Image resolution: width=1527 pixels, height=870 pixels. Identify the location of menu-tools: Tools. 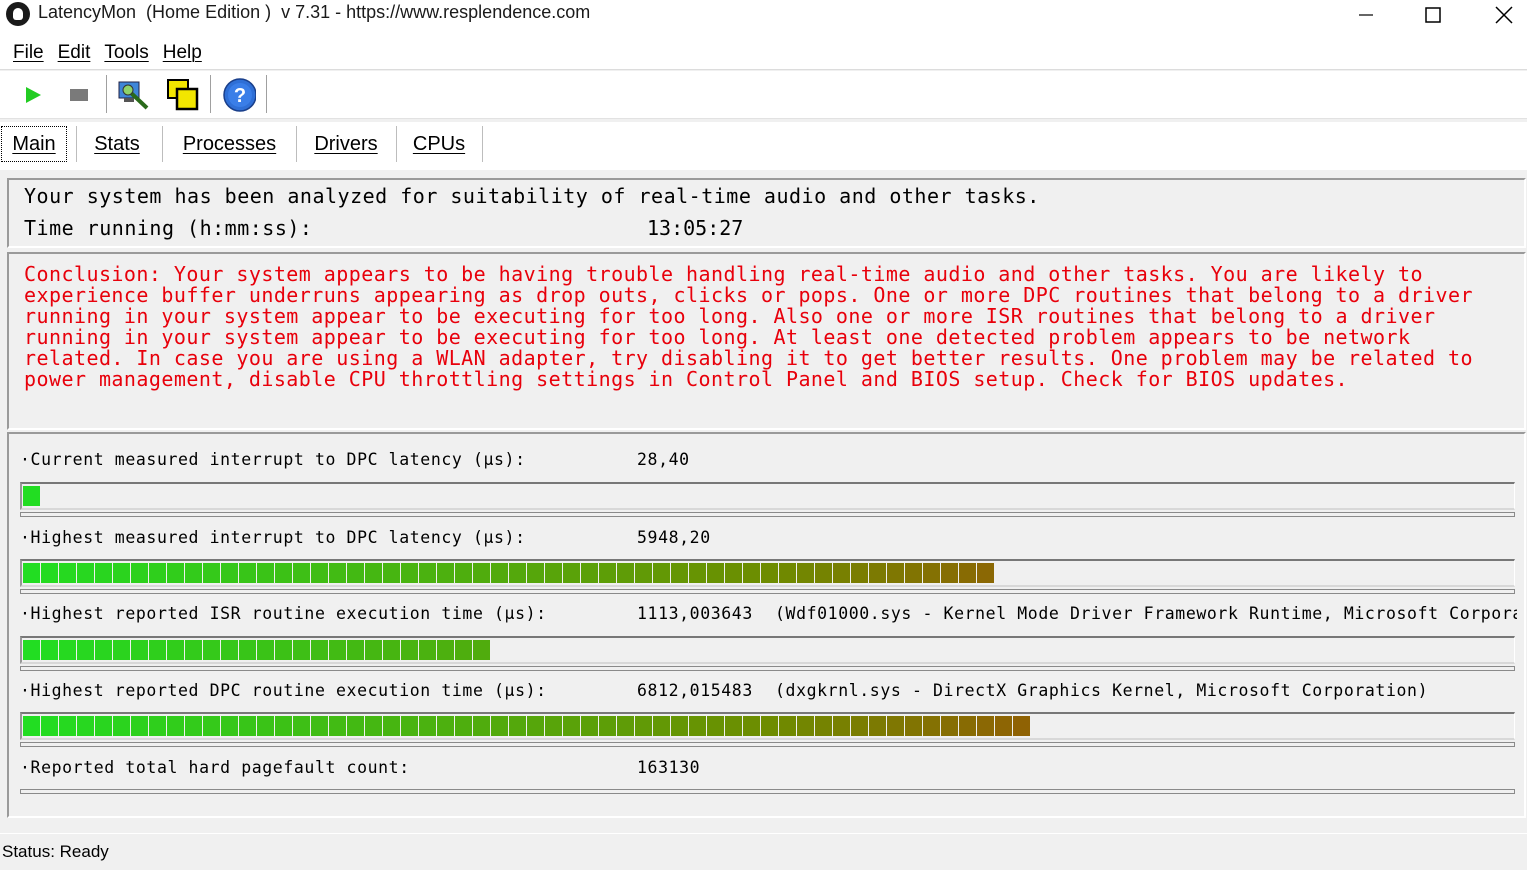
(126, 53).